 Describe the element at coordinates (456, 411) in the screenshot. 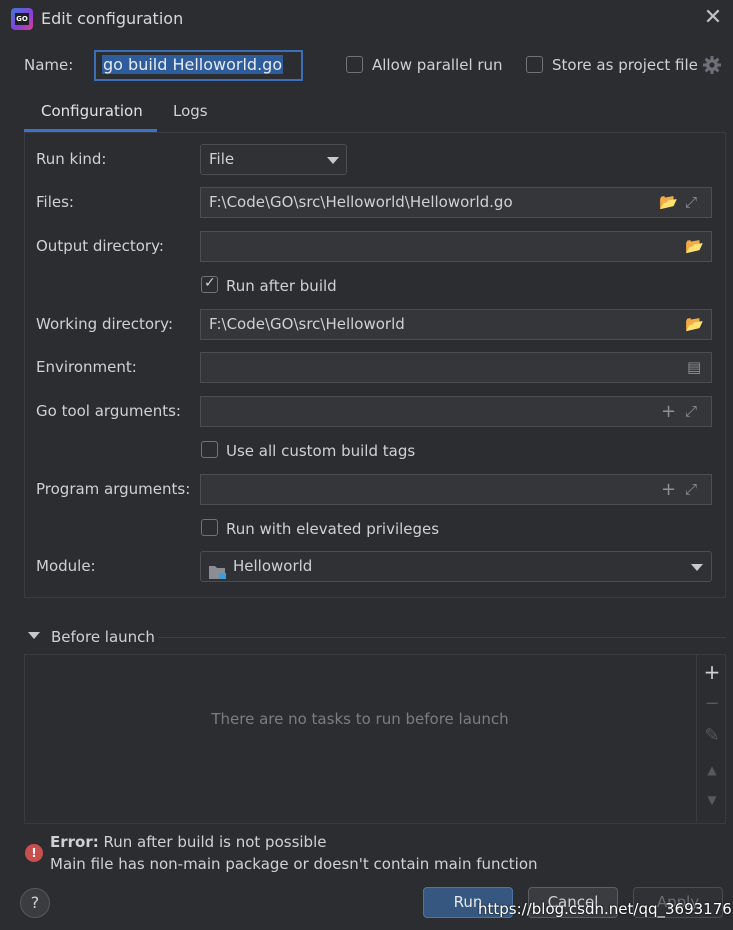

I see `go-tool-args-field: + ⤢` at that location.